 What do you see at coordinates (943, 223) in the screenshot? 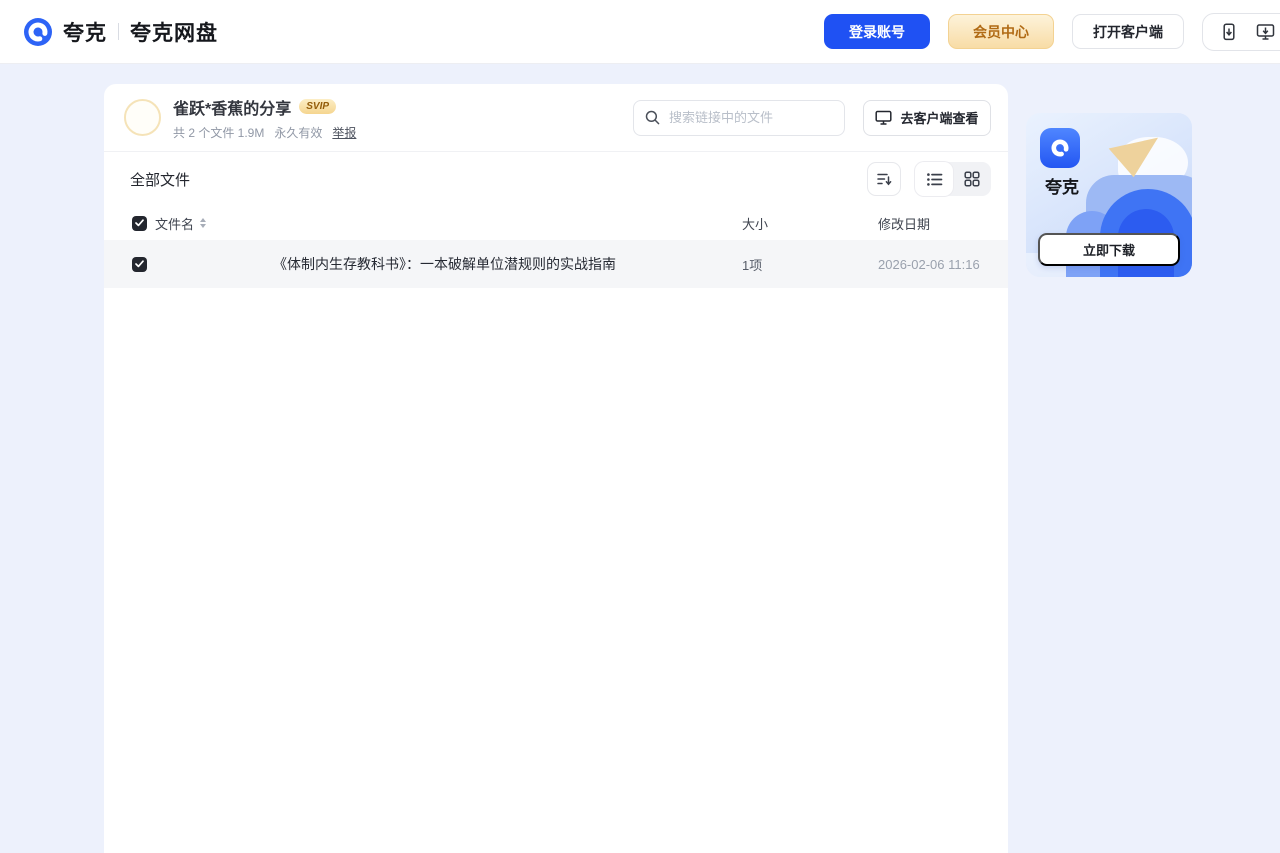
I see `column-modified-label: 修改日期` at bounding box center [943, 223].